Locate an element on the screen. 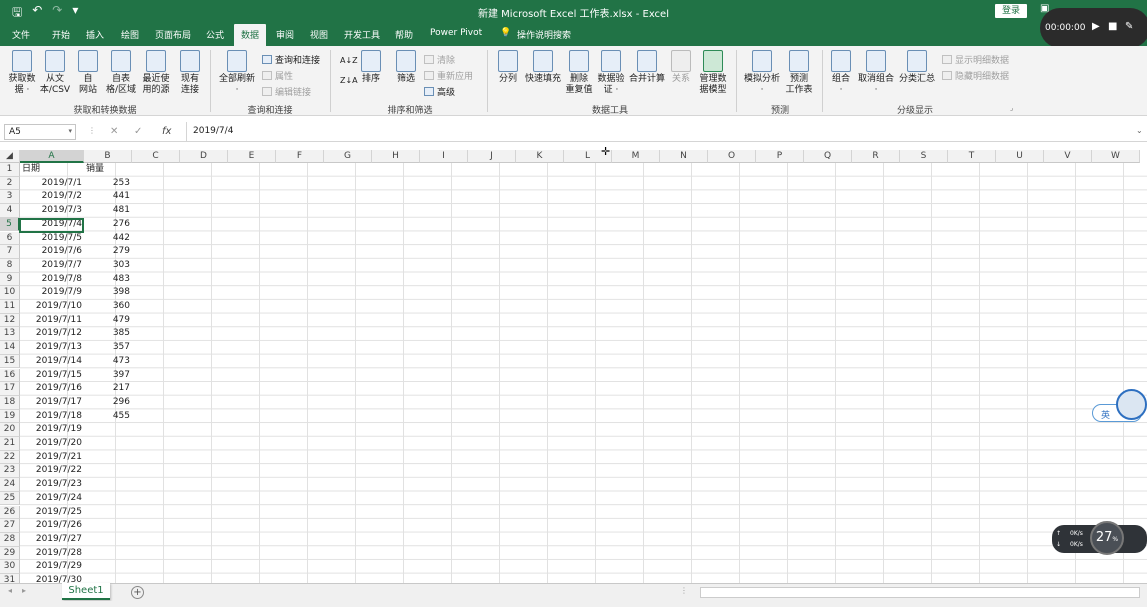  tab-page-layout: 页面布局 is located at coordinates (173, 34).